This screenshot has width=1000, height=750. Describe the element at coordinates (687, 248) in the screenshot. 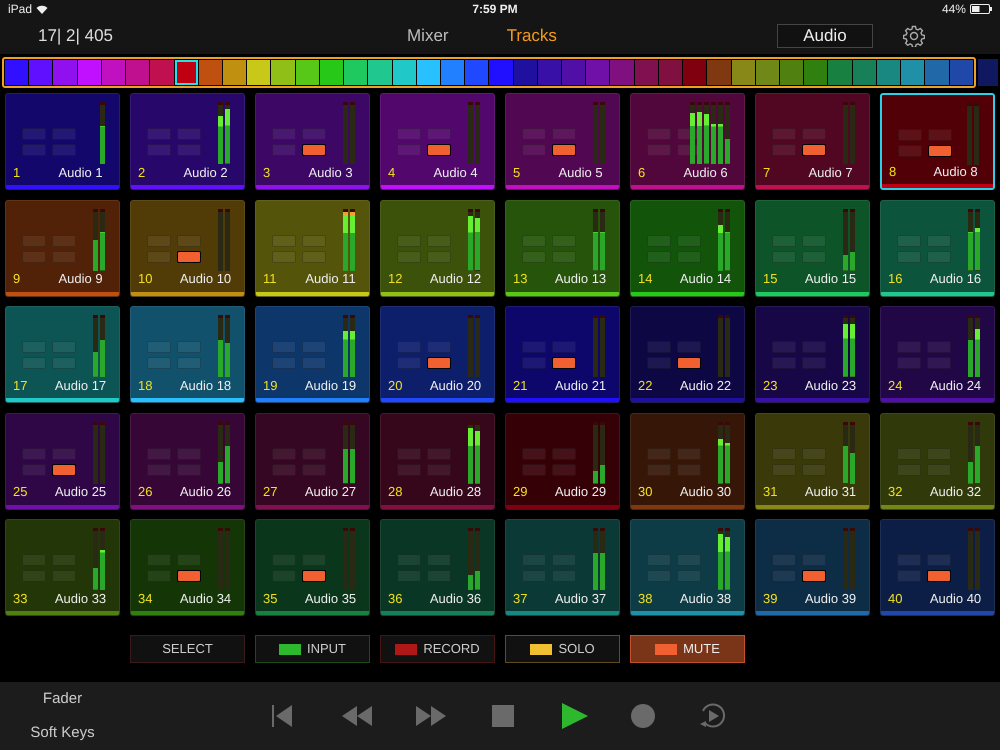

I see `track-tile: 14 Audio 14` at that location.